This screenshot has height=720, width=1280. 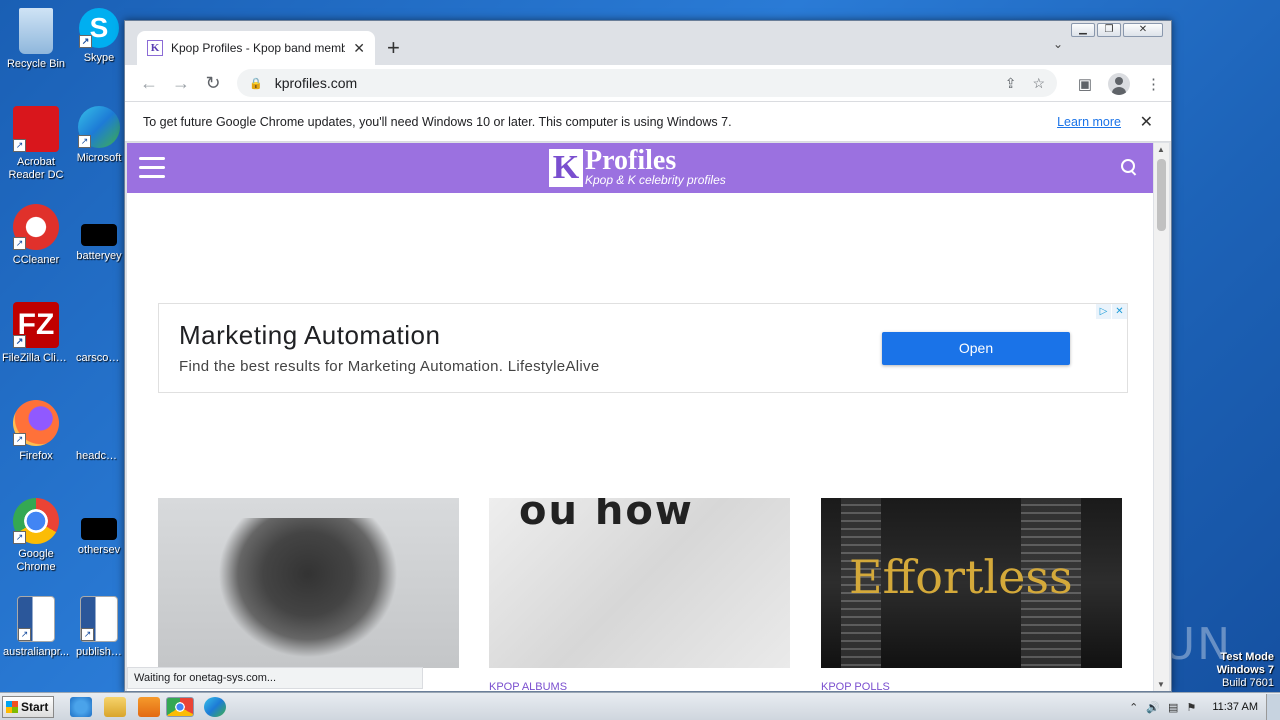 I want to click on ad-open-button: Open, so click(x=976, y=348).